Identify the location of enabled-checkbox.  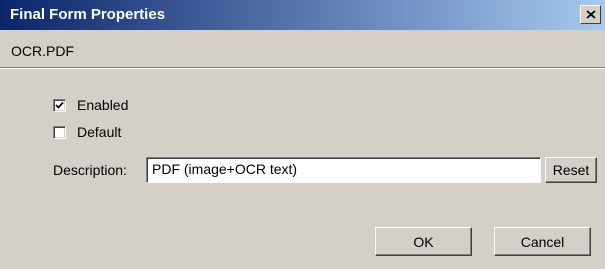
(59, 105).